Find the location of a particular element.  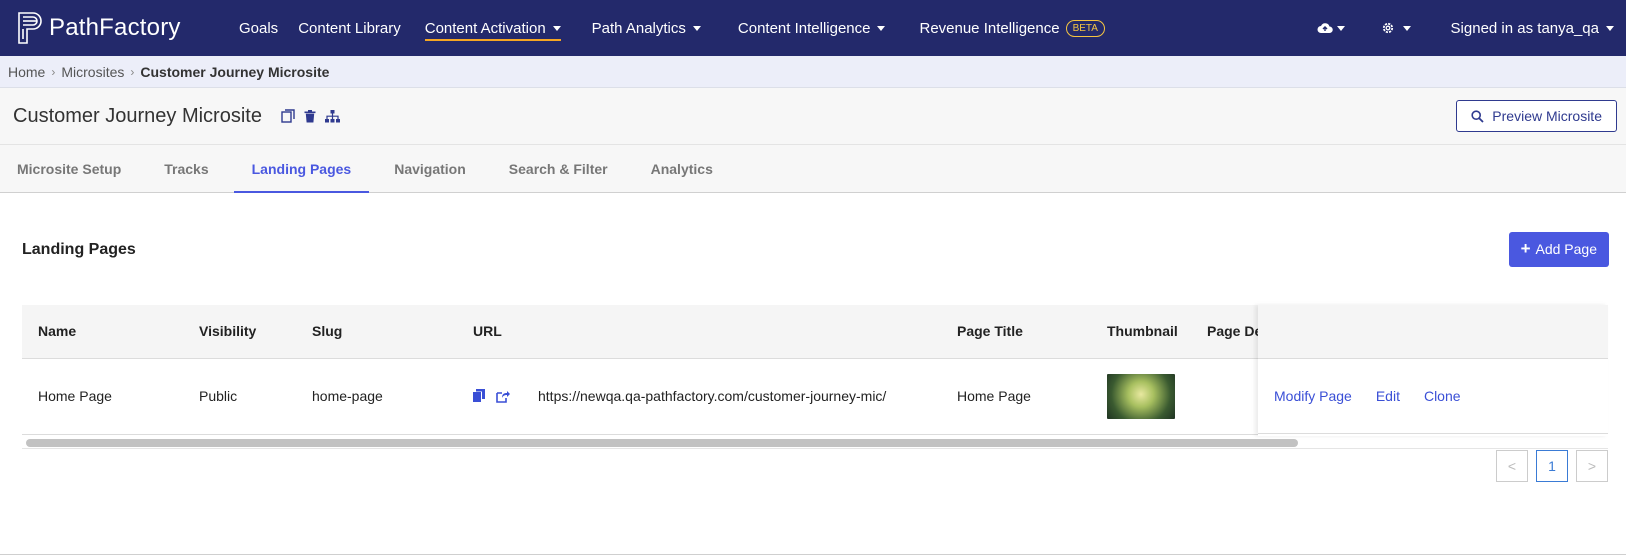

add-page-label: Add Page is located at coordinates (1566, 249).